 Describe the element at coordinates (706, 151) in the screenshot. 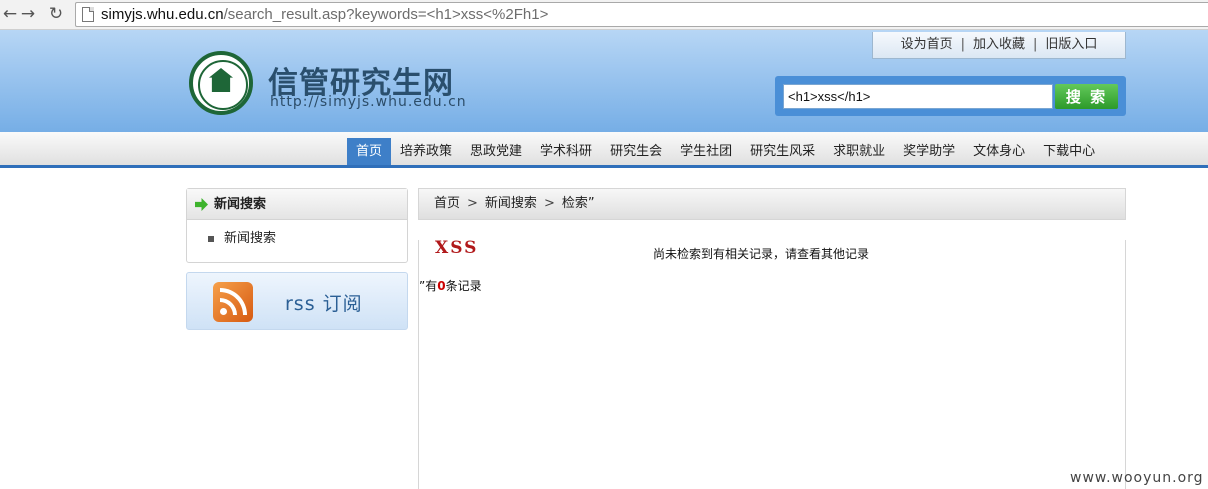

I see `nav-item-clubs: 学生社团` at that location.